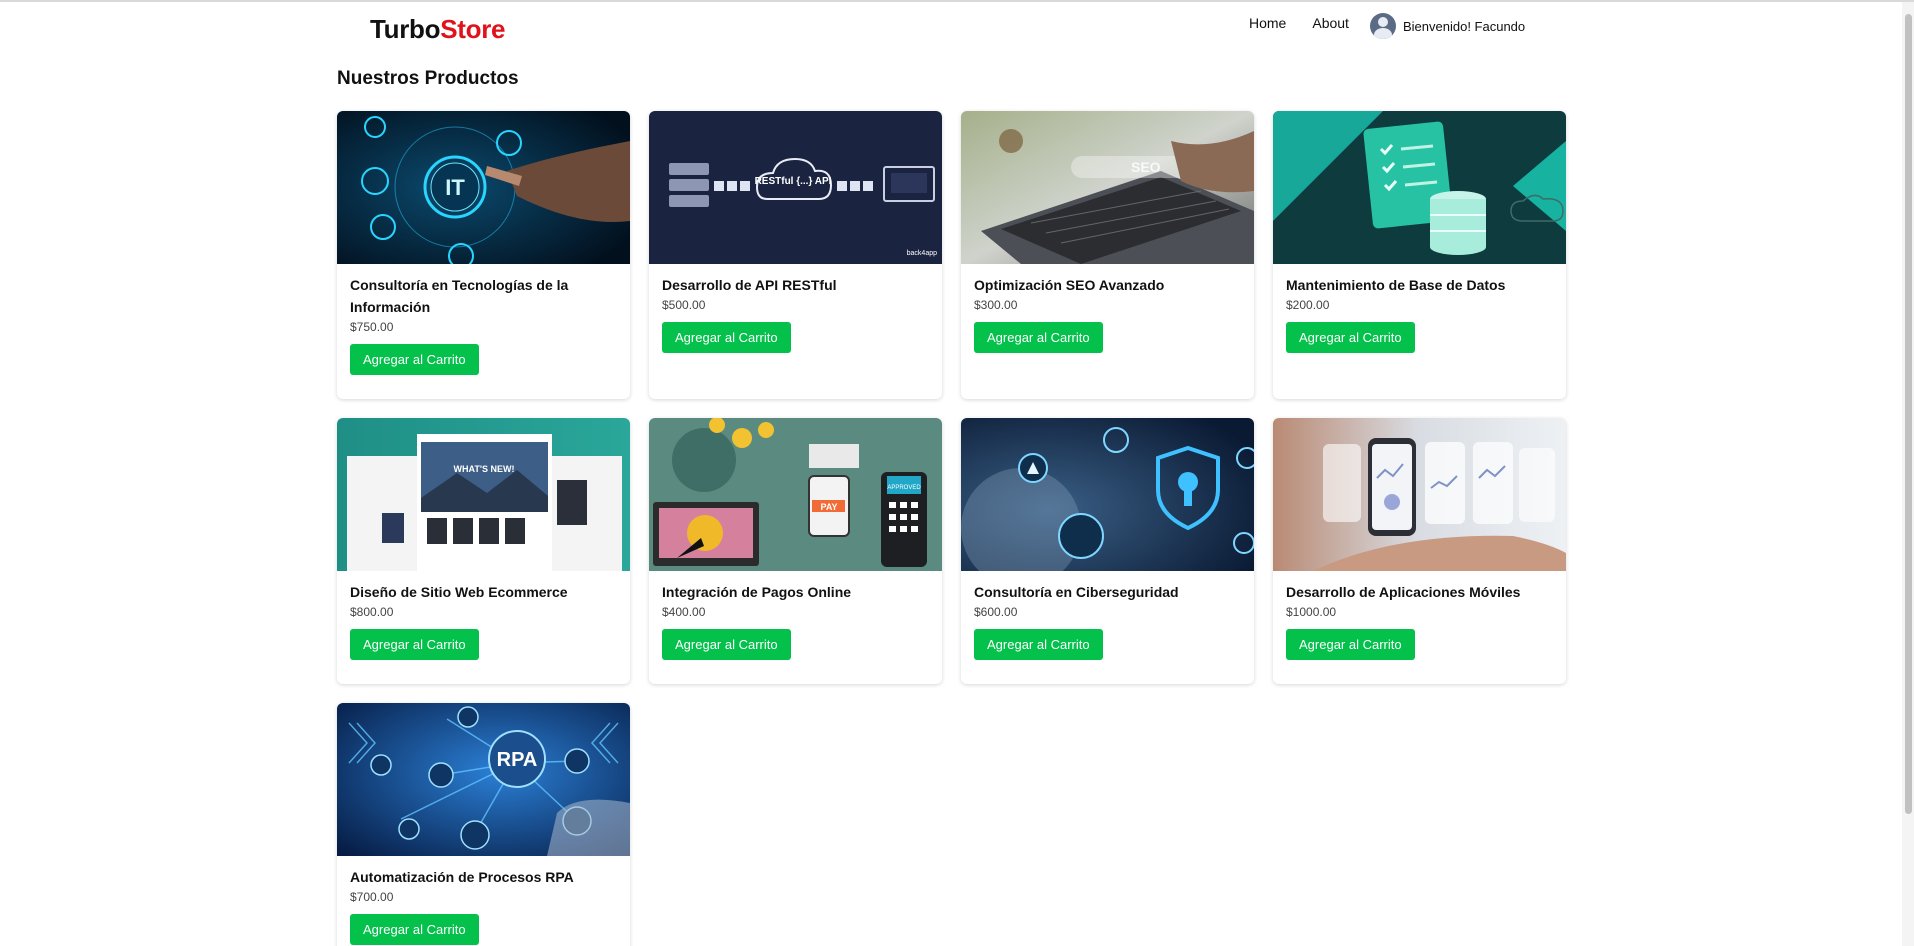 The image size is (1914, 946). Describe the element at coordinates (1311, 612) in the screenshot. I see `product-price: $1000.00` at that location.